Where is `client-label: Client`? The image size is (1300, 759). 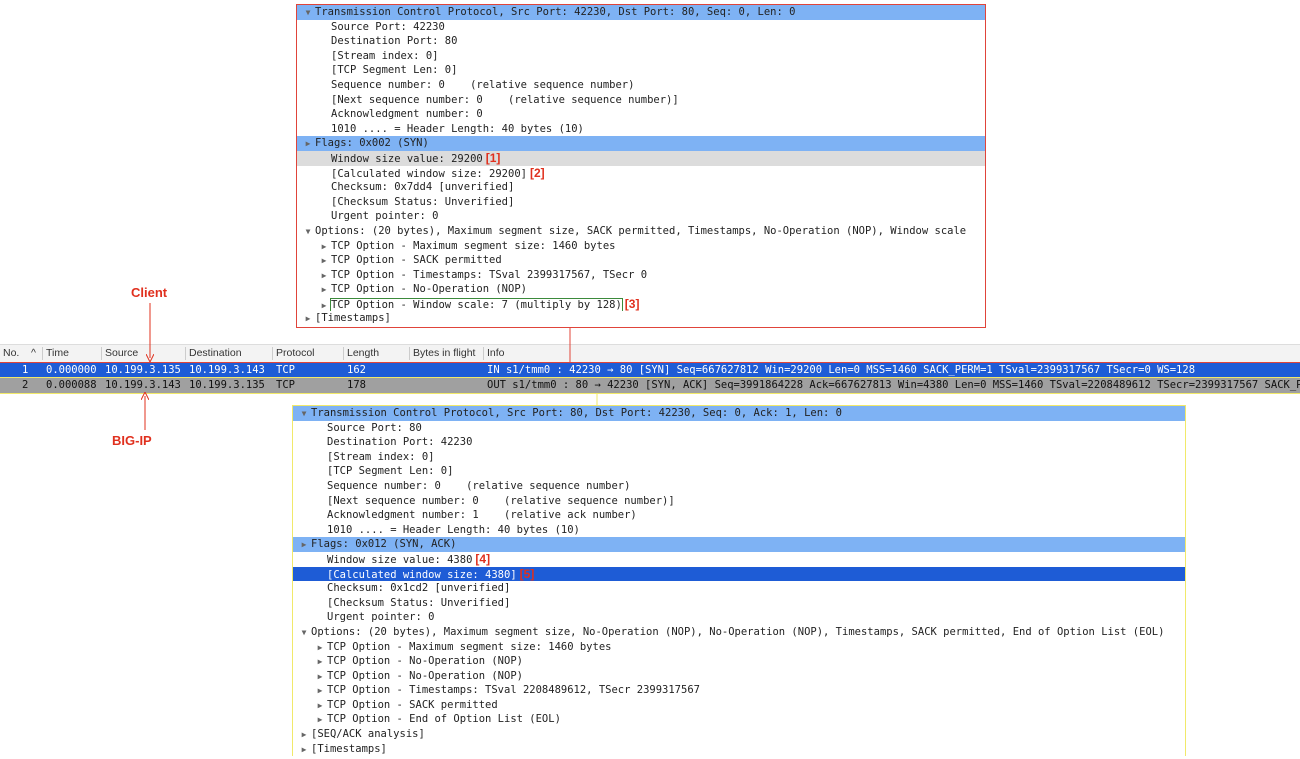
client-label: Client is located at coordinates (149, 292).